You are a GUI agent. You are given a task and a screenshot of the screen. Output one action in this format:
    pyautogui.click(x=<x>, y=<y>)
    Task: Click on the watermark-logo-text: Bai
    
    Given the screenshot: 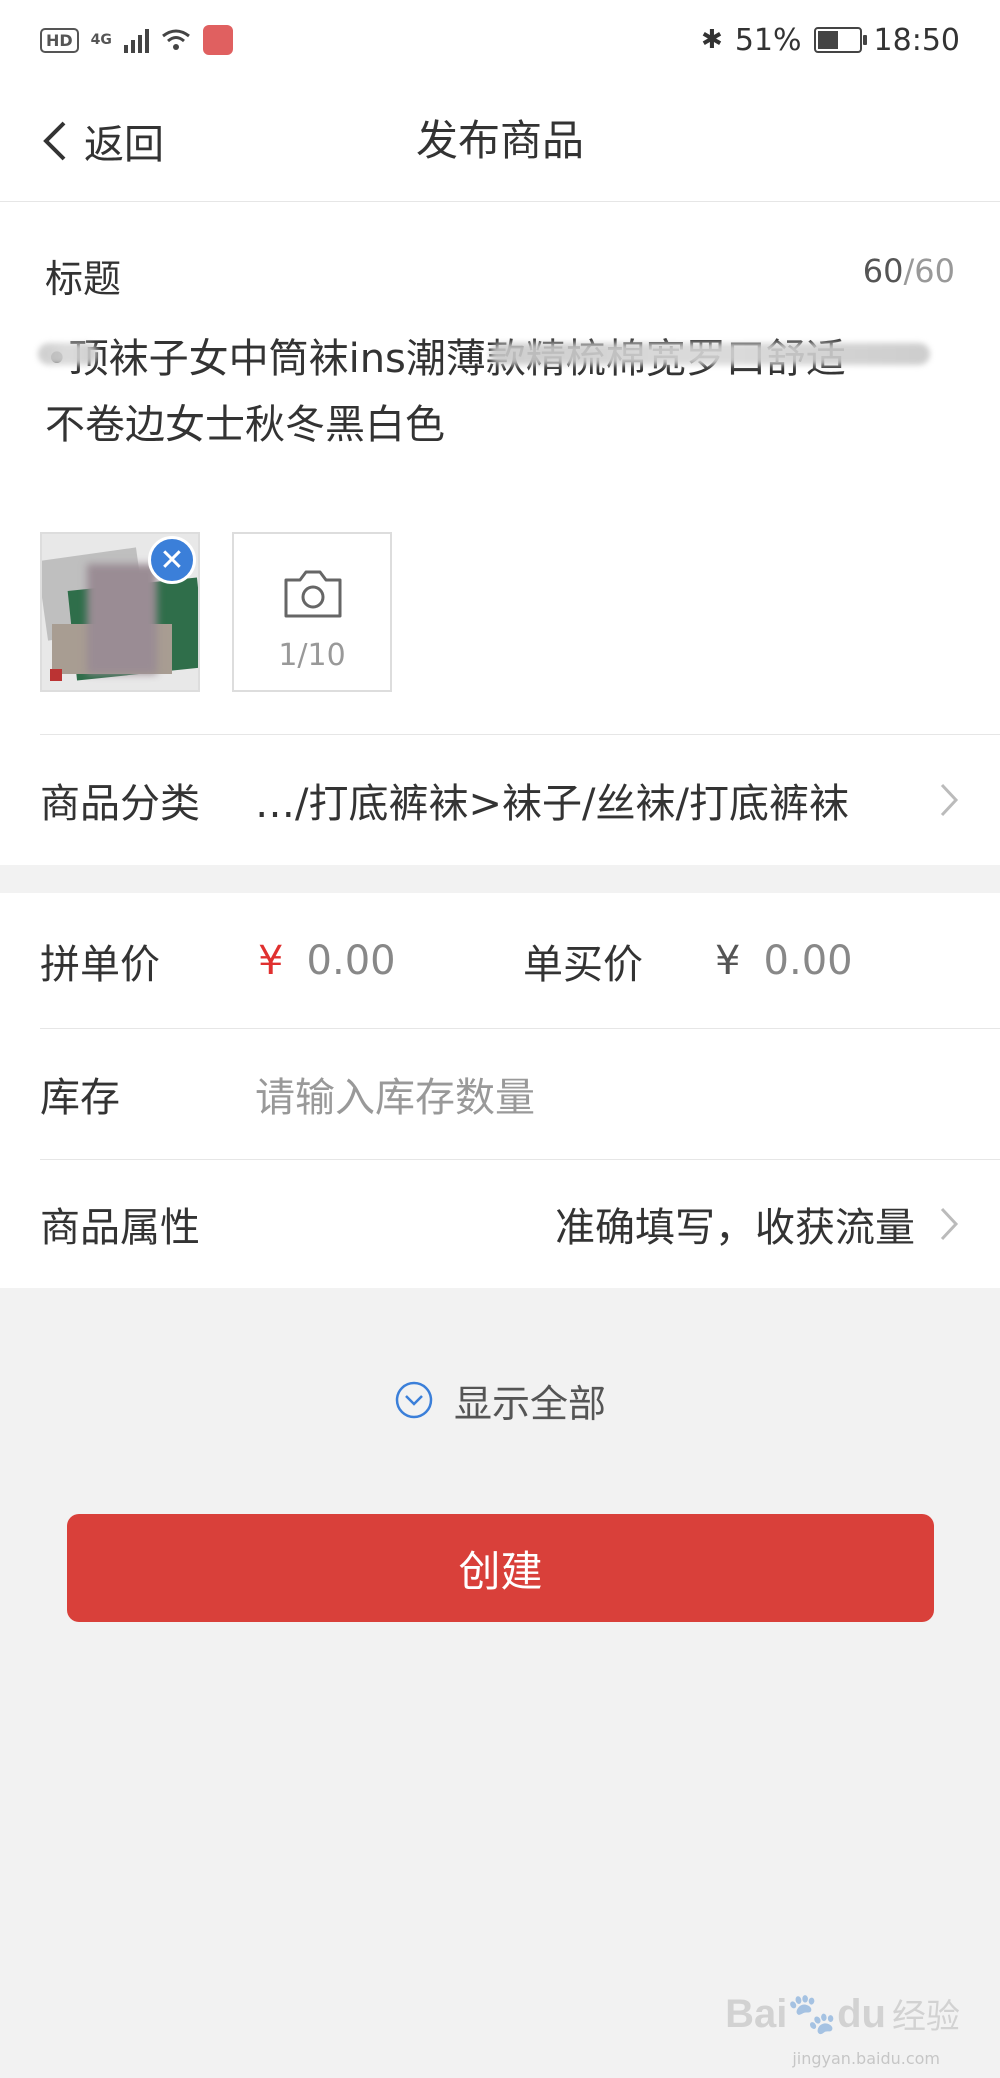 What is the action you would take?
    pyautogui.click(x=756, y=2014)
    